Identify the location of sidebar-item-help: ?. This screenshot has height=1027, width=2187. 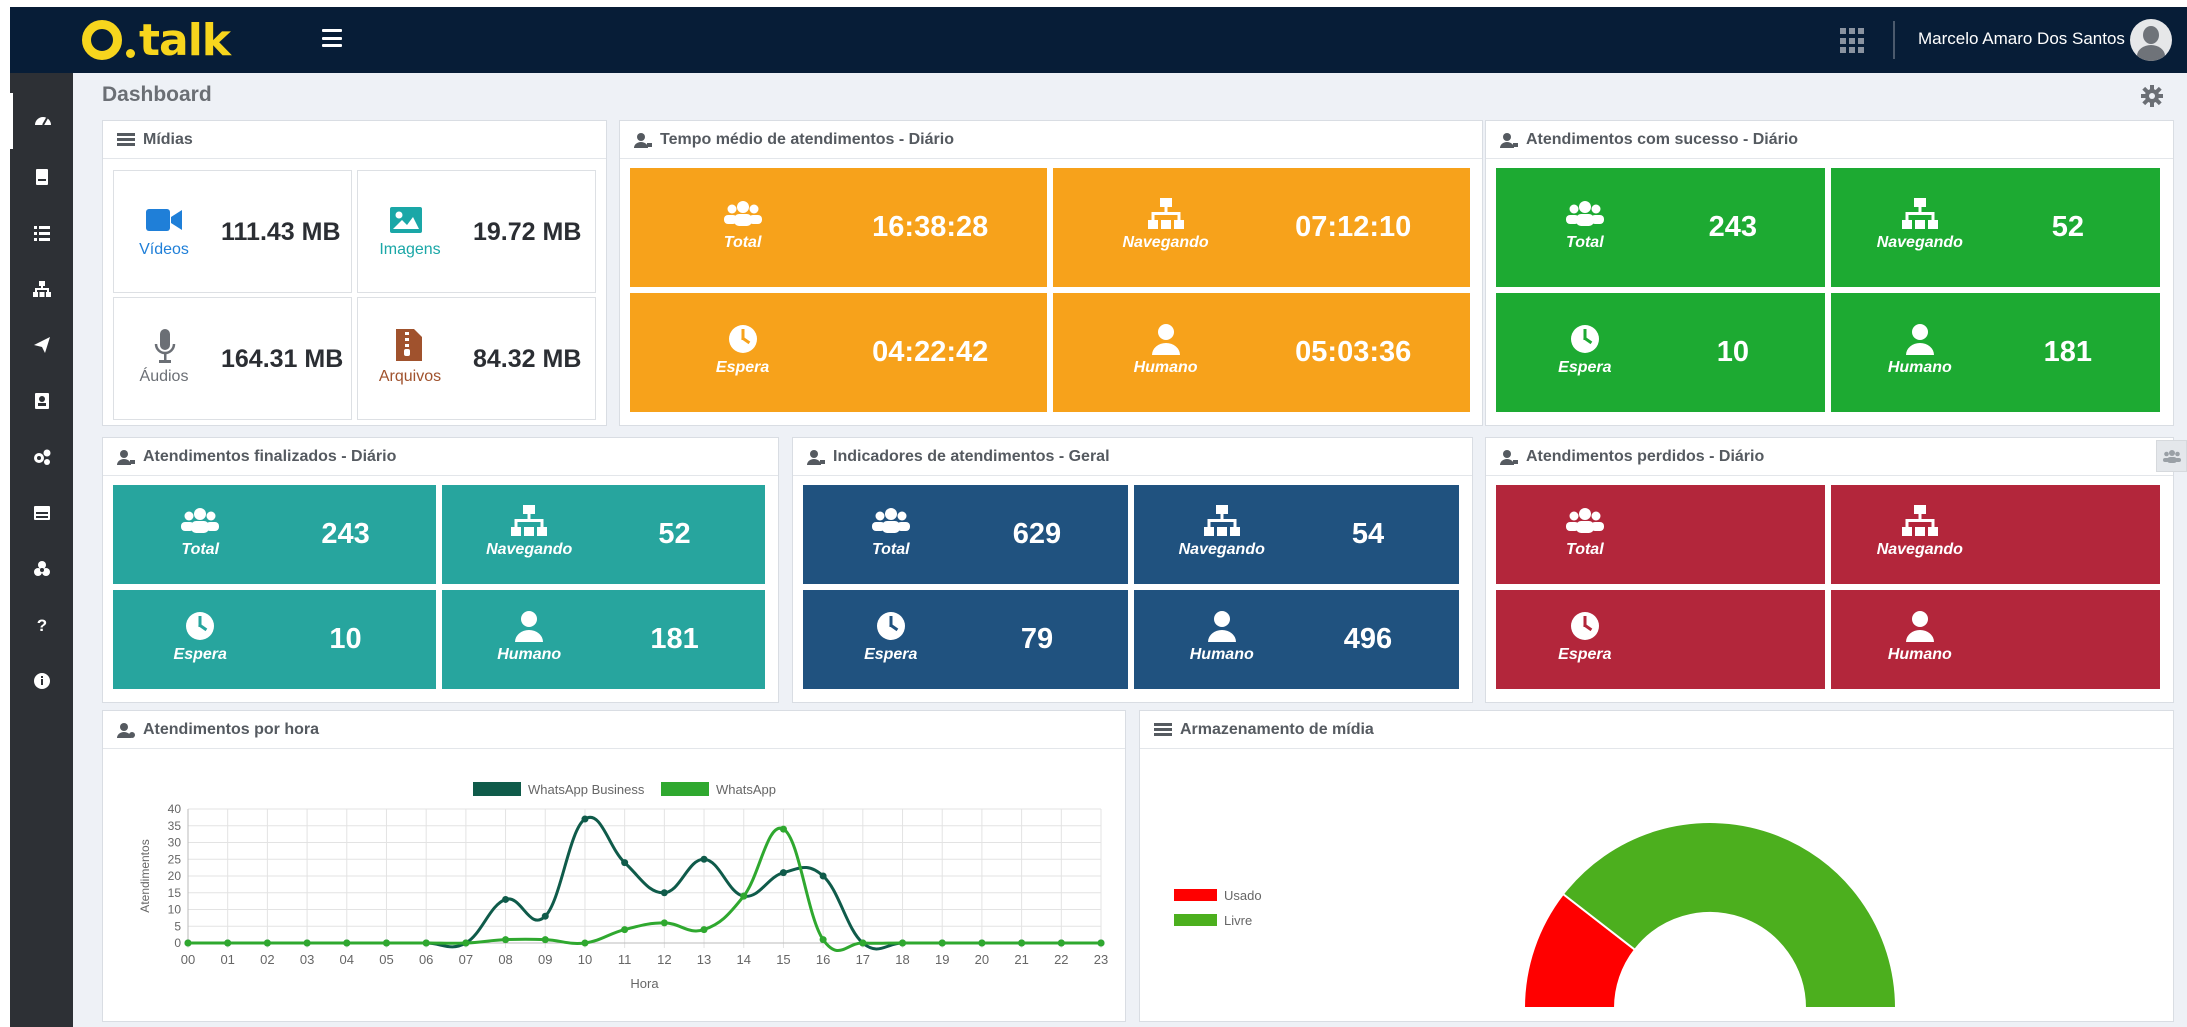
(41, 625).